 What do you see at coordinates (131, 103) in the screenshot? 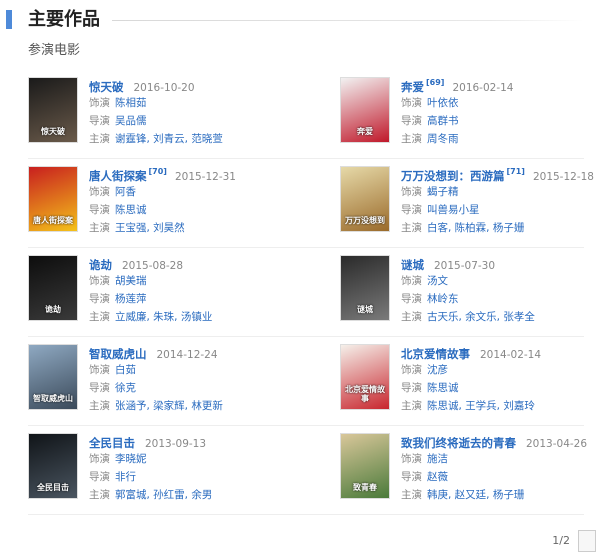
I see `role-value: 陈相茹` at bounding box center [131, 103].